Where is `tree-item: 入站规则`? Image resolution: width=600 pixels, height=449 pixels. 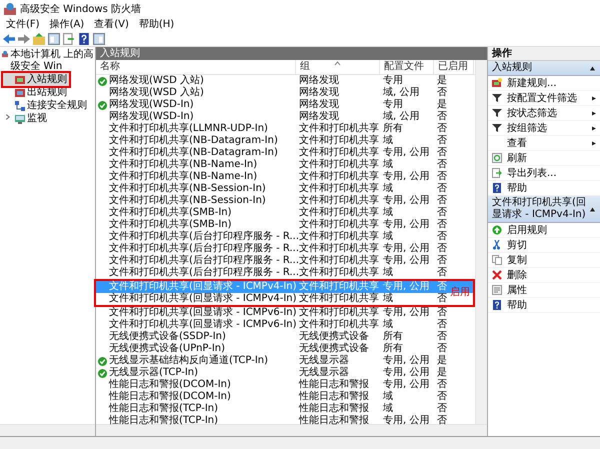 tree-item: 入站规则 is located at coordinates (36, 79).